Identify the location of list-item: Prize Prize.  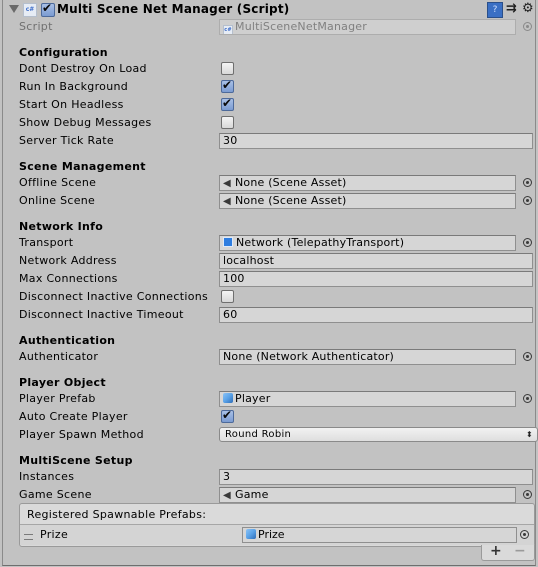
(277, 535).